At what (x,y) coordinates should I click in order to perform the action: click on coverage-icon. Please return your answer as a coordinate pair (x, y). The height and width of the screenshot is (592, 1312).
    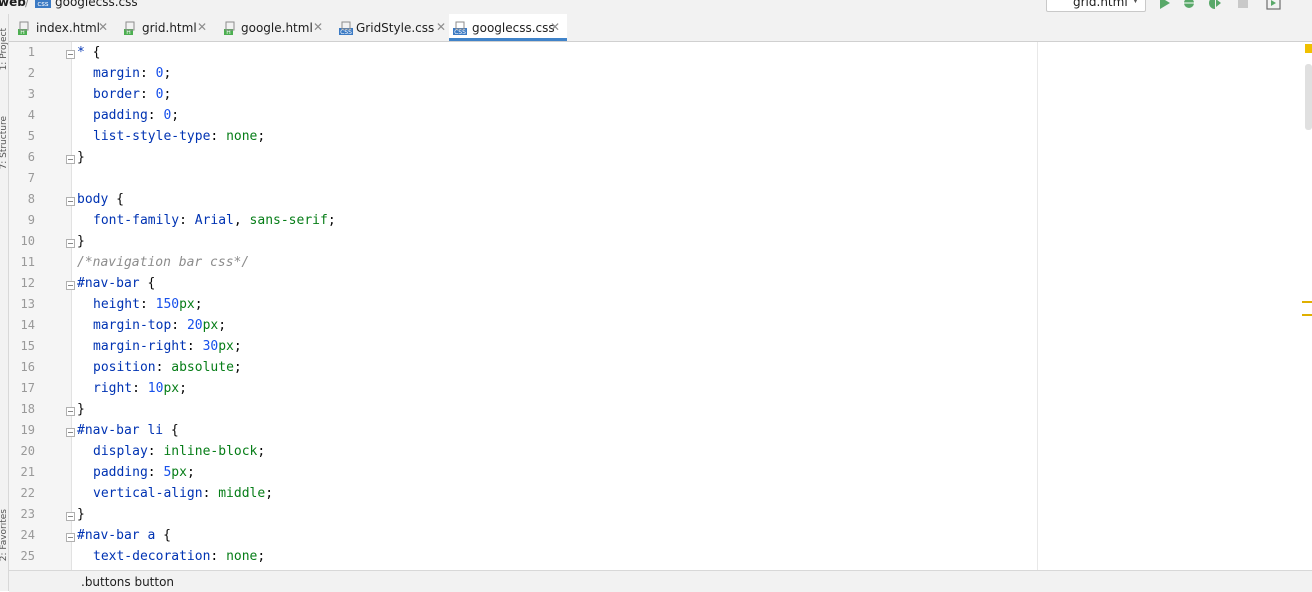
    Looking at the image, I should click on (1215, 5).